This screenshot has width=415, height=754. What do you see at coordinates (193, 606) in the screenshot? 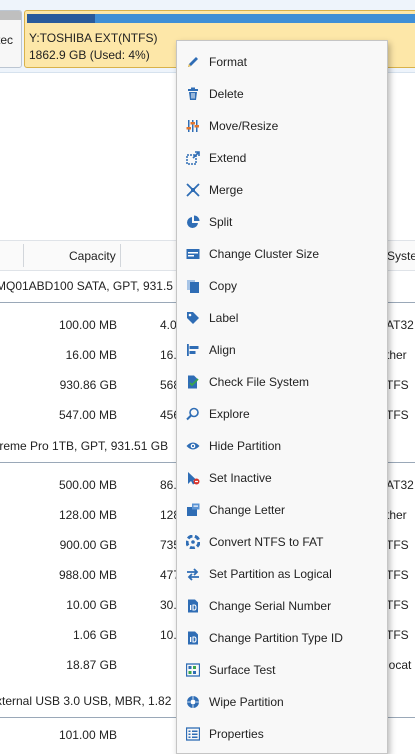
I see `serial-id-icon` at bounding box center [193, 606].